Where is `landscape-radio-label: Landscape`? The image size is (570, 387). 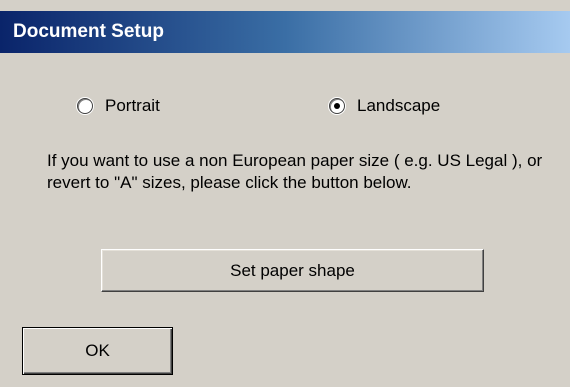 landscape-radio-label: Landscape is located at coordinates (398, 106).